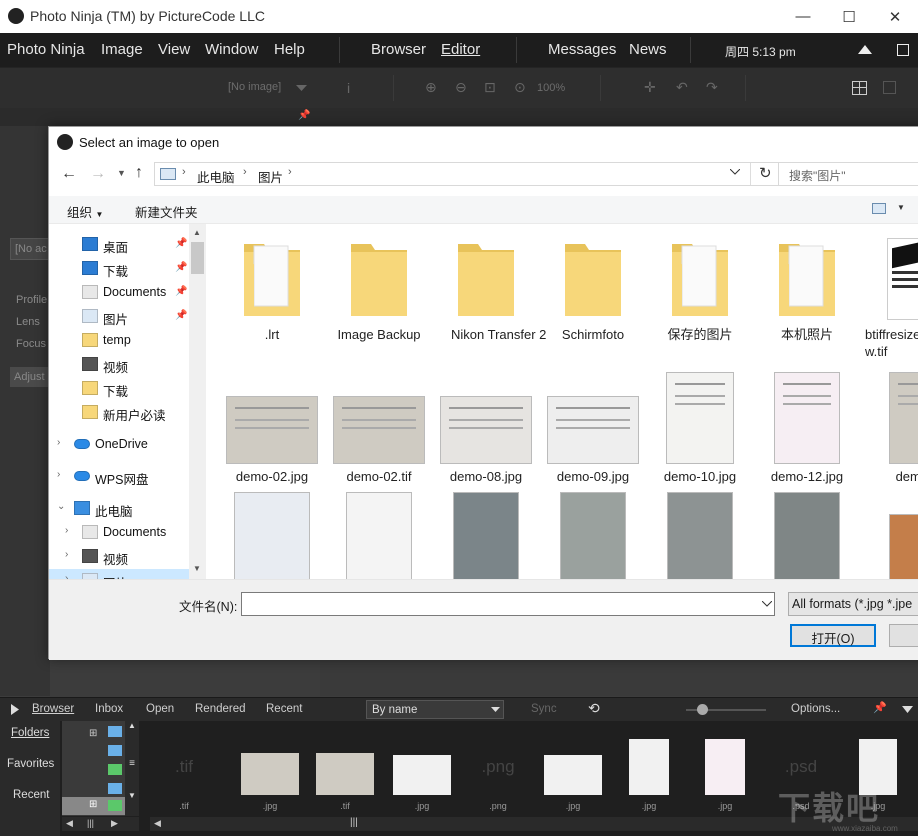 The height and width of the screenshot is (836, 918). What do you see at coordinates (119, 556) in the screenshot?
I see `nav-item: › 视频` at bounding box center [119, 556].